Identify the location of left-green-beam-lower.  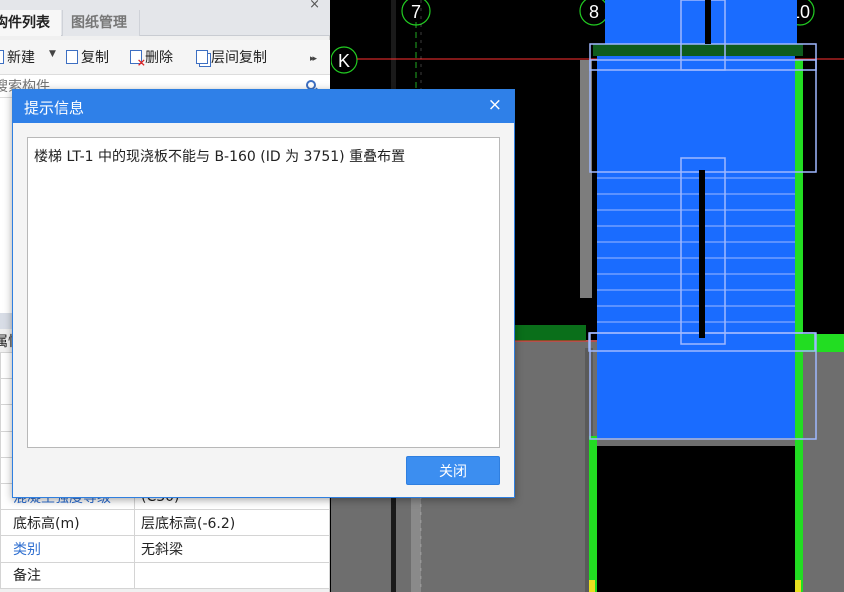
(593, 514).